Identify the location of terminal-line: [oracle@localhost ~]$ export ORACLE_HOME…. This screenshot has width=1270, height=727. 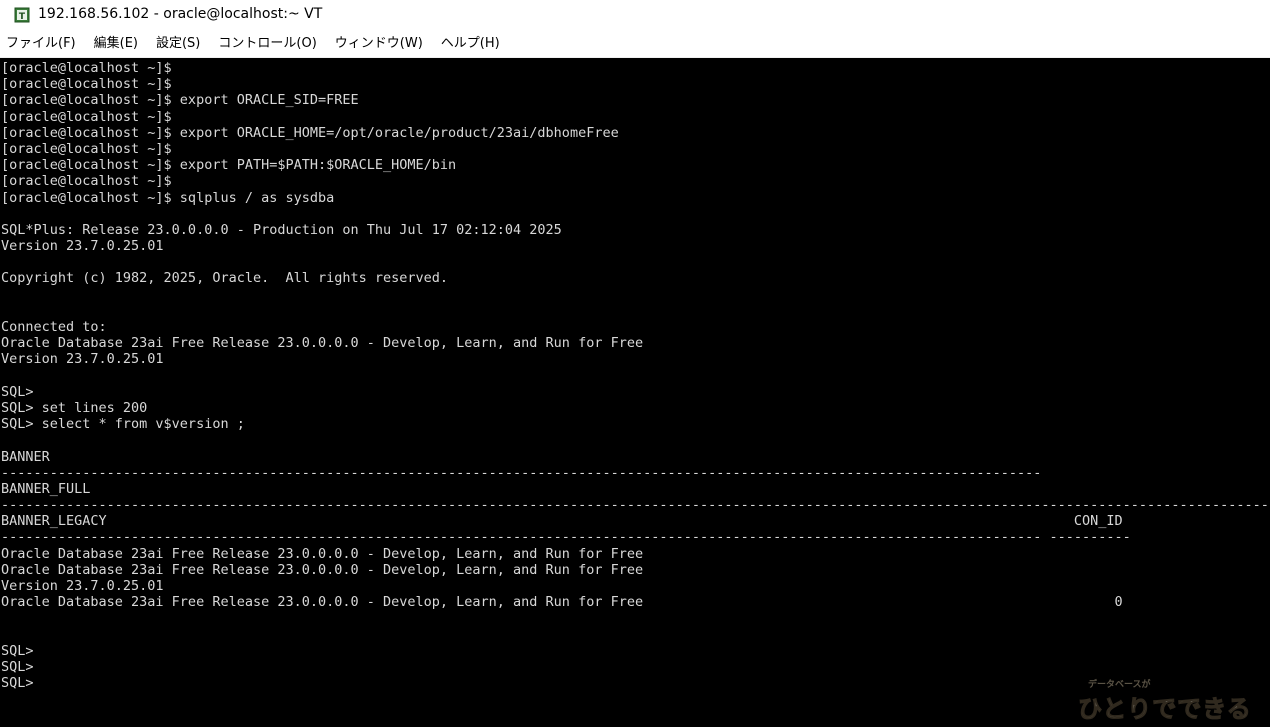
(310, 132).